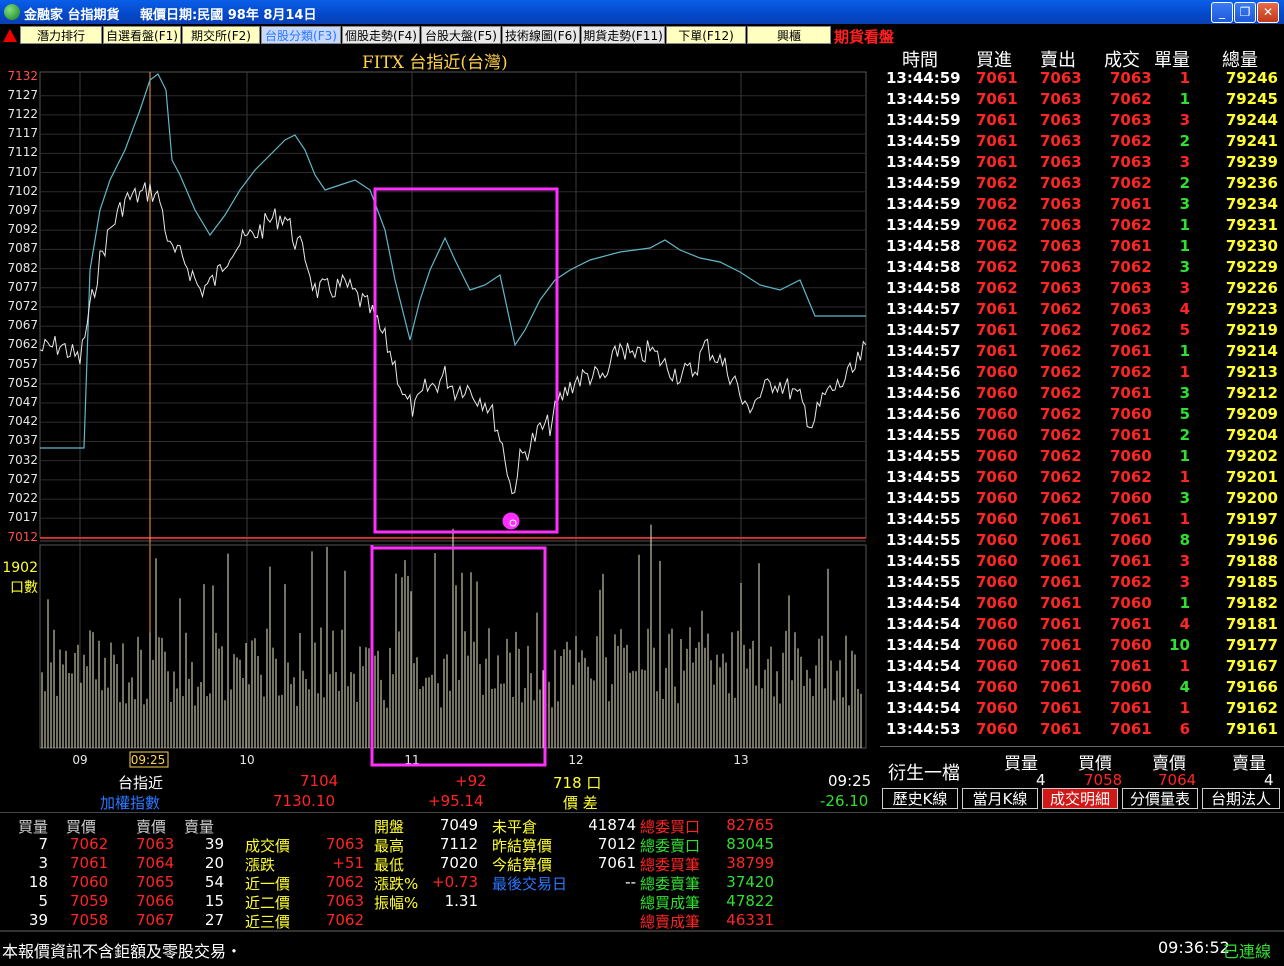 This screenshot has height=966, width=1284. I want to click on depth-ask-price: 7066, so click(155, 901).